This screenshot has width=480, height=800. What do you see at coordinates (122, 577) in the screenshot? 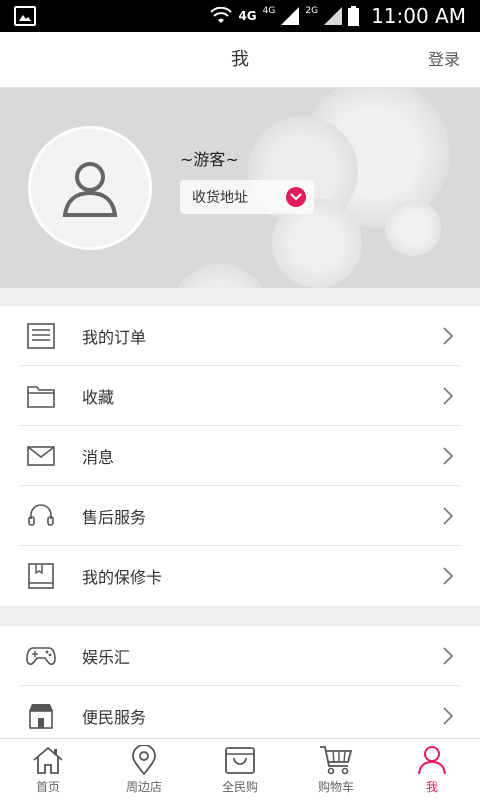
I see `menu-item-label: 我的保修卡` at bounding box center [122, 577].